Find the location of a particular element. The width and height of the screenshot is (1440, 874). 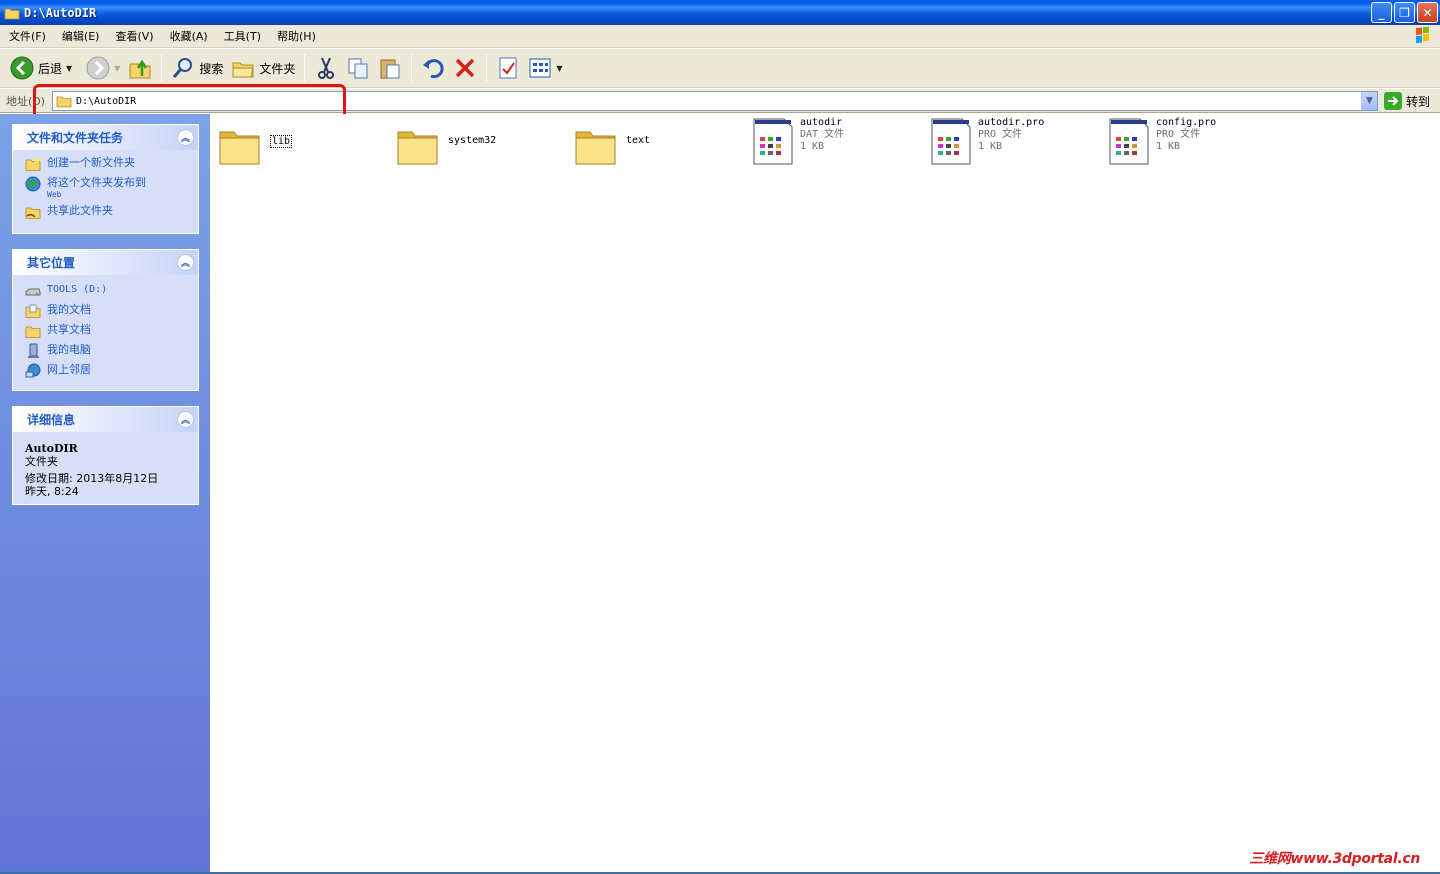

minimize-button: _ is located at coordinates (1381, 12).